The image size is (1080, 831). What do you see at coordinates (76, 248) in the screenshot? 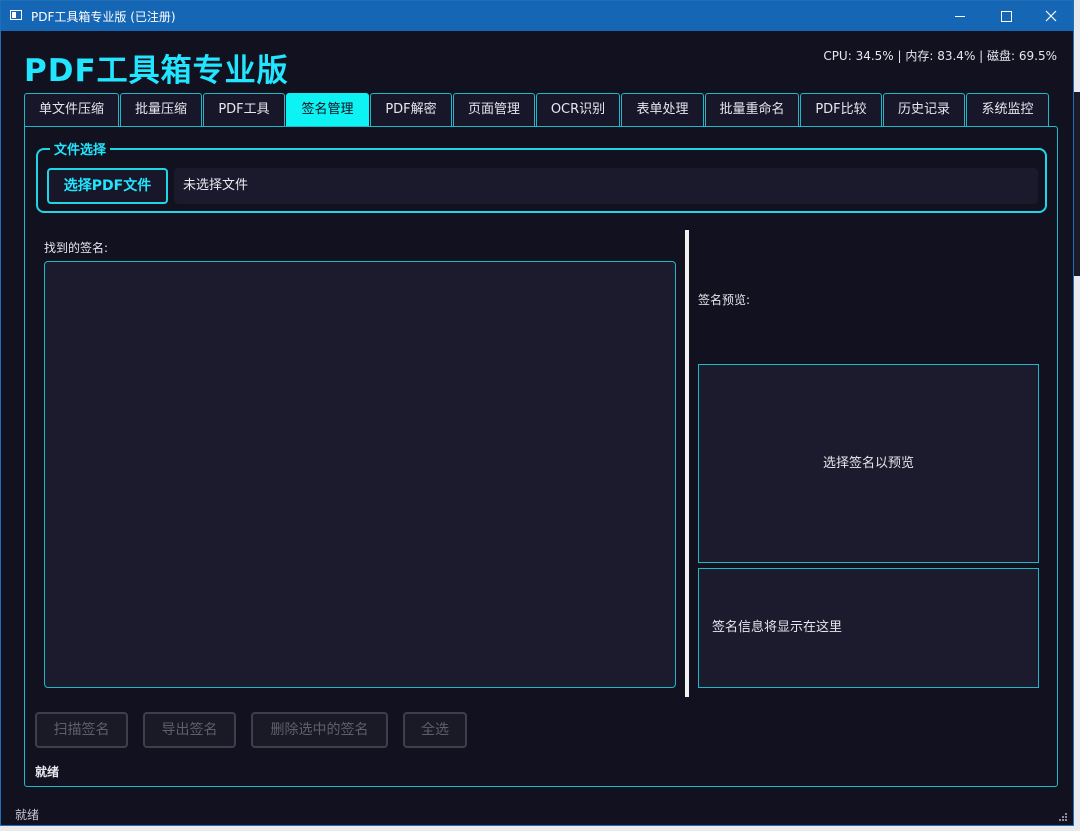
I see `signature-list-label: 找到的签名:` at bounding box center [76, 248].